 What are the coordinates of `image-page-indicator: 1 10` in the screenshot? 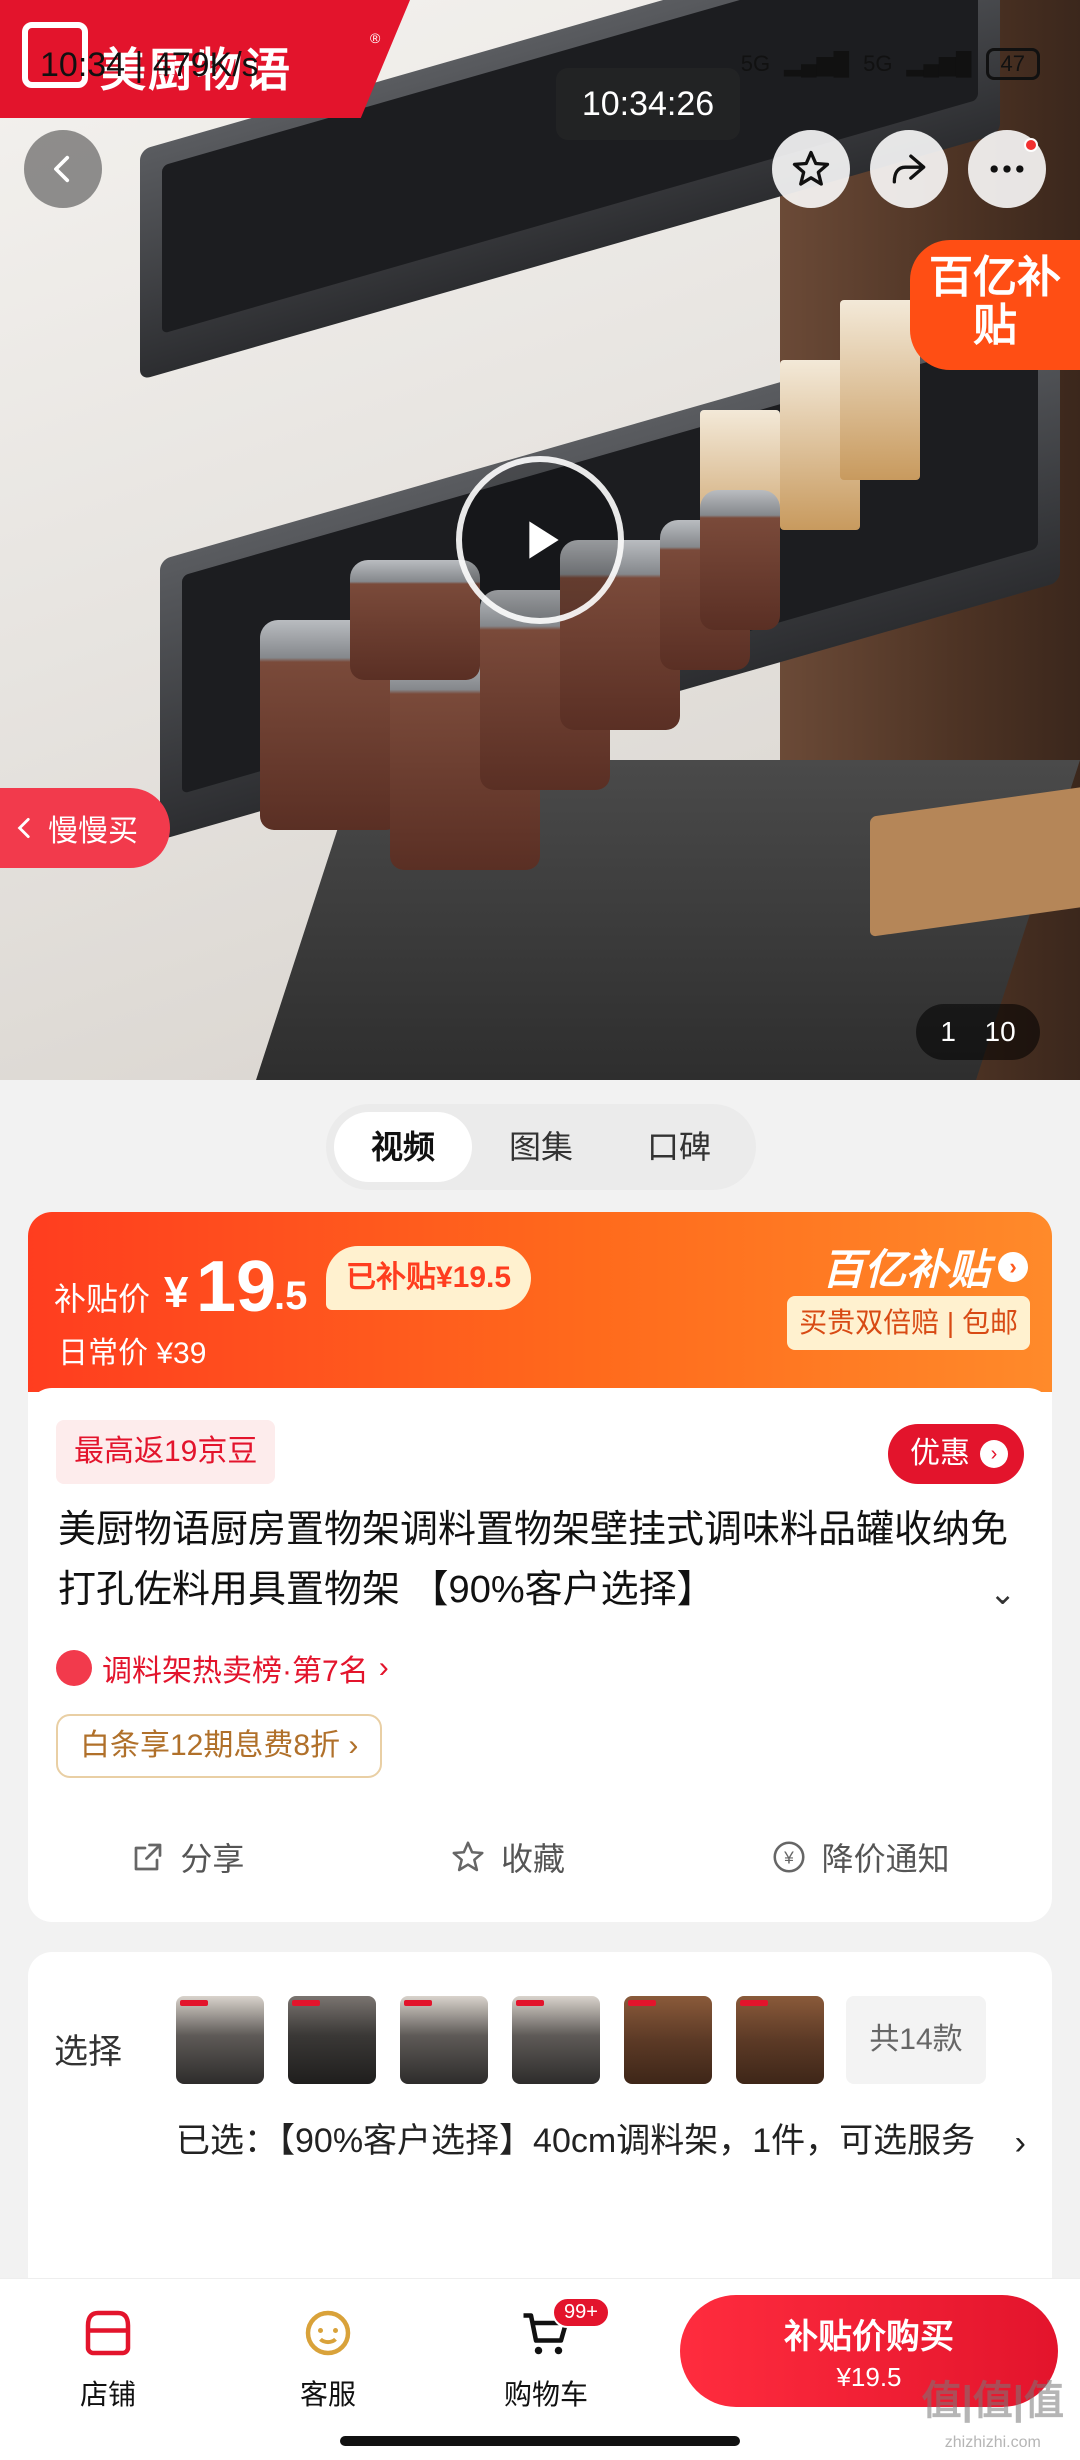 It's located at (978, 1032).